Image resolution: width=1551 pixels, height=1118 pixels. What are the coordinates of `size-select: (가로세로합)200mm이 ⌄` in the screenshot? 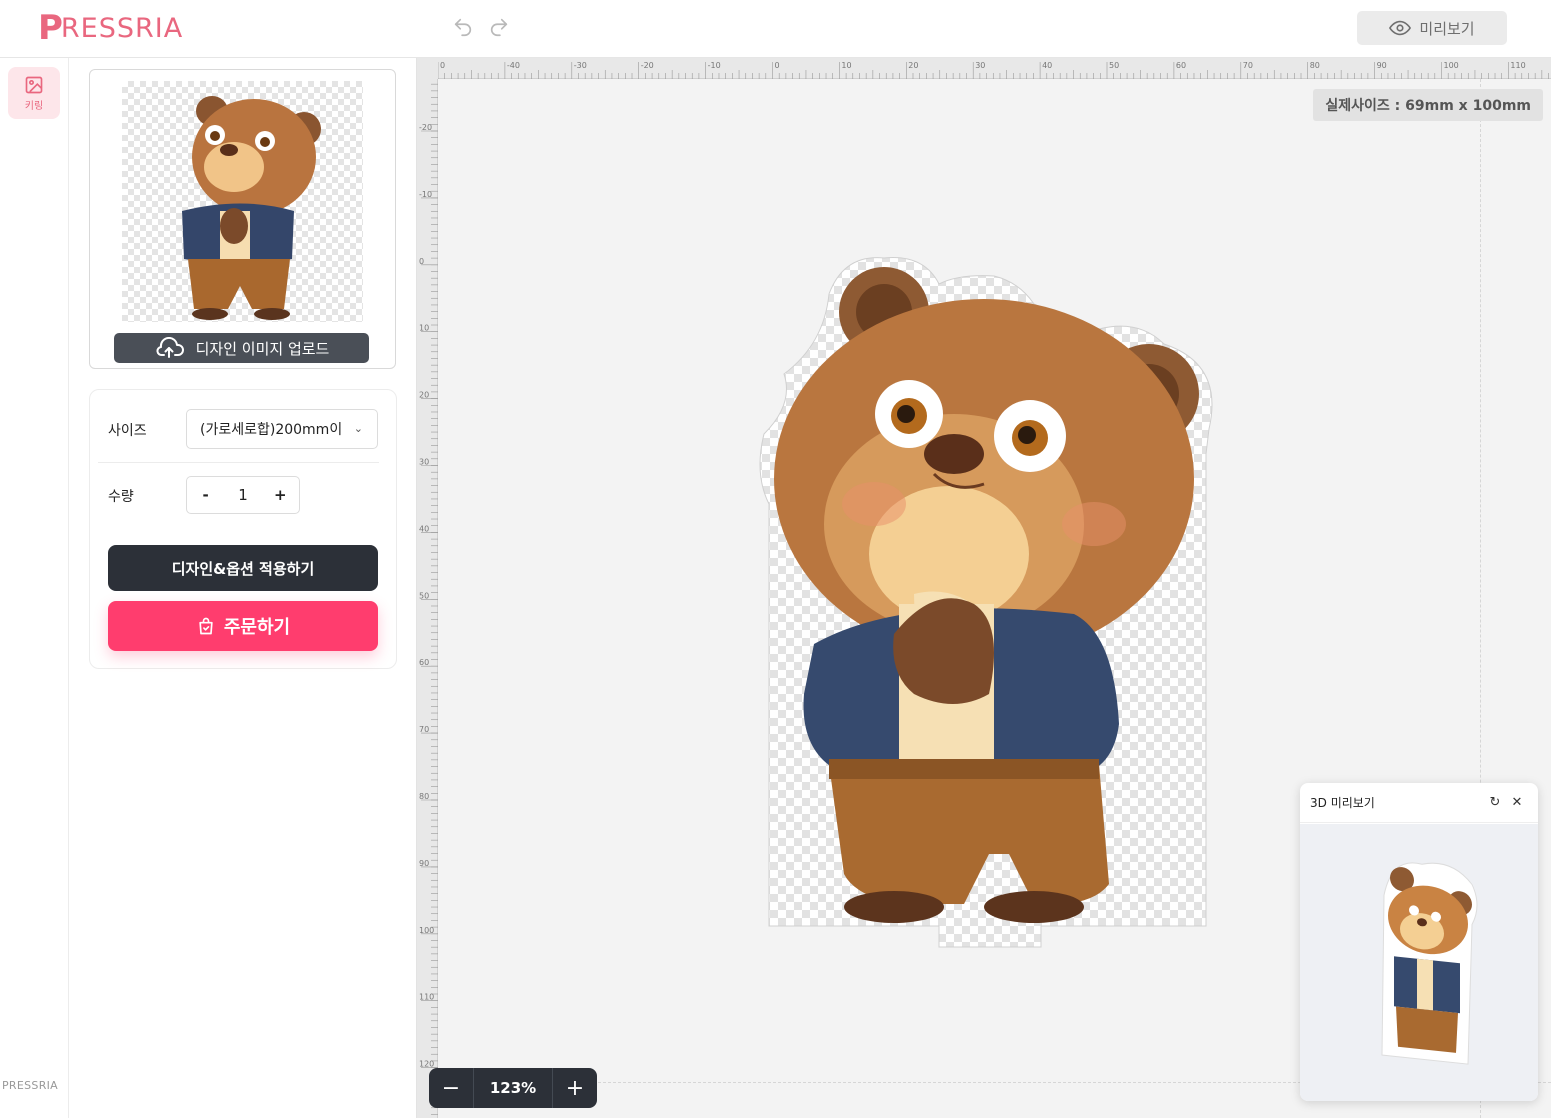 It's located at (282, 429).